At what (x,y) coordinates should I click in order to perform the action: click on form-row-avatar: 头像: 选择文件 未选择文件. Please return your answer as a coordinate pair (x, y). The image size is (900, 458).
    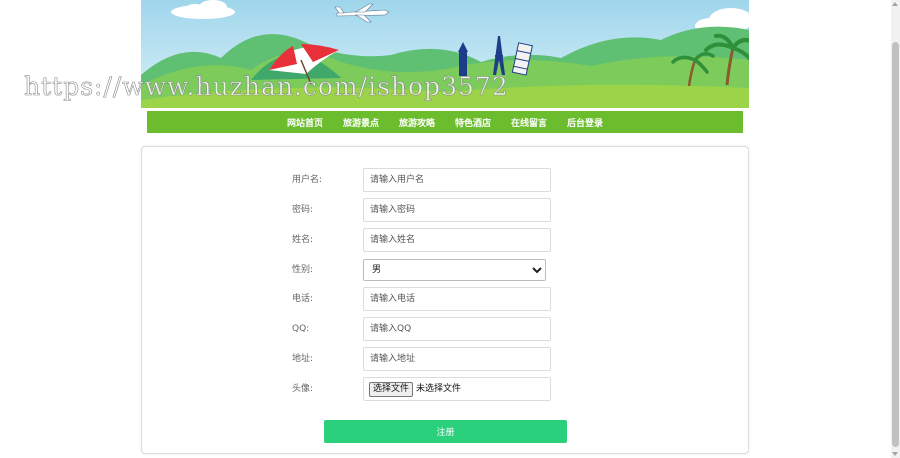
    Looking at the image, I should click on (445, 389).